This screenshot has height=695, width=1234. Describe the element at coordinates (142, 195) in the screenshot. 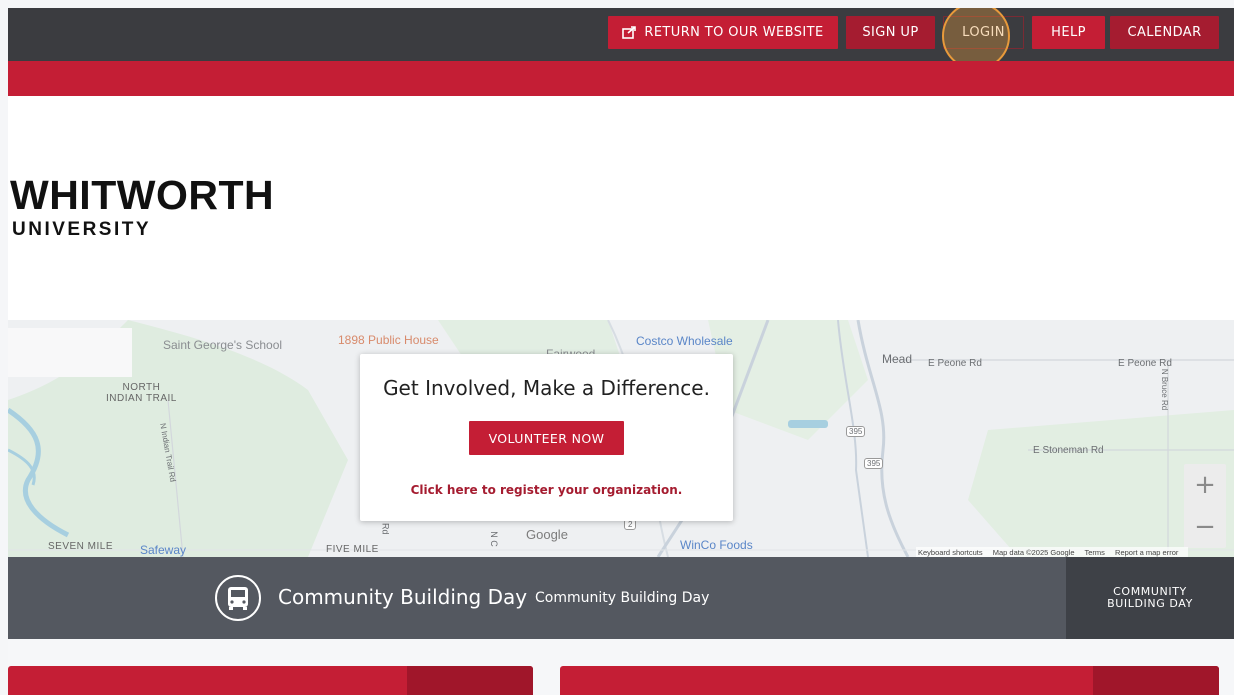

I see `logo-wordmark: WHITWORTH` at that location.